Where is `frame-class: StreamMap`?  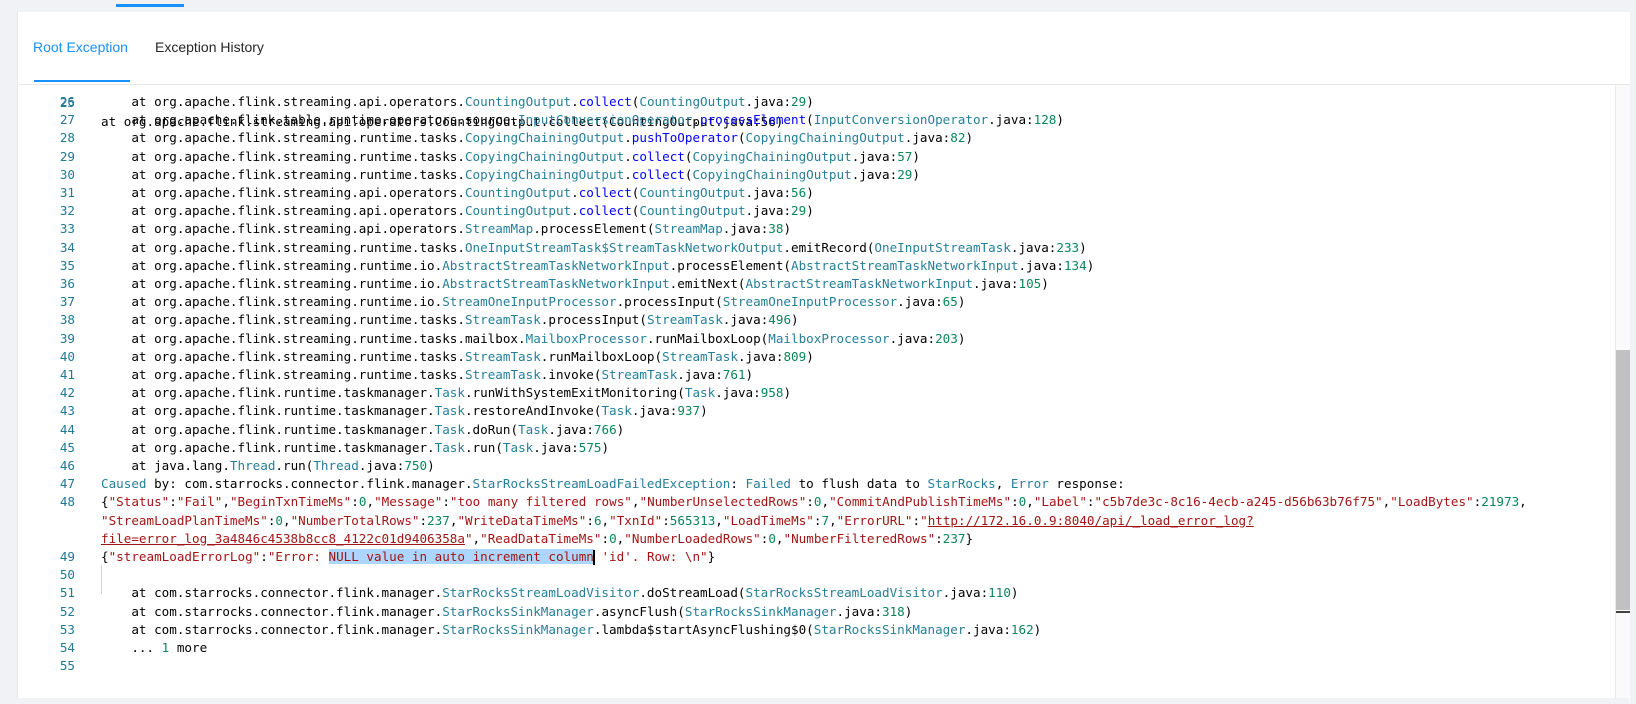 frame-class: StreamMap is located at coordinates (499, 229).